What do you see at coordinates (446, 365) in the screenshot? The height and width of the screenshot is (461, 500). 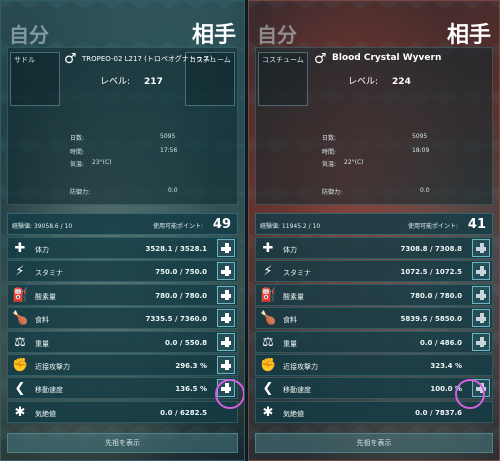 I see `stat-value: 323.4 %` at bounding box center [446, 365].